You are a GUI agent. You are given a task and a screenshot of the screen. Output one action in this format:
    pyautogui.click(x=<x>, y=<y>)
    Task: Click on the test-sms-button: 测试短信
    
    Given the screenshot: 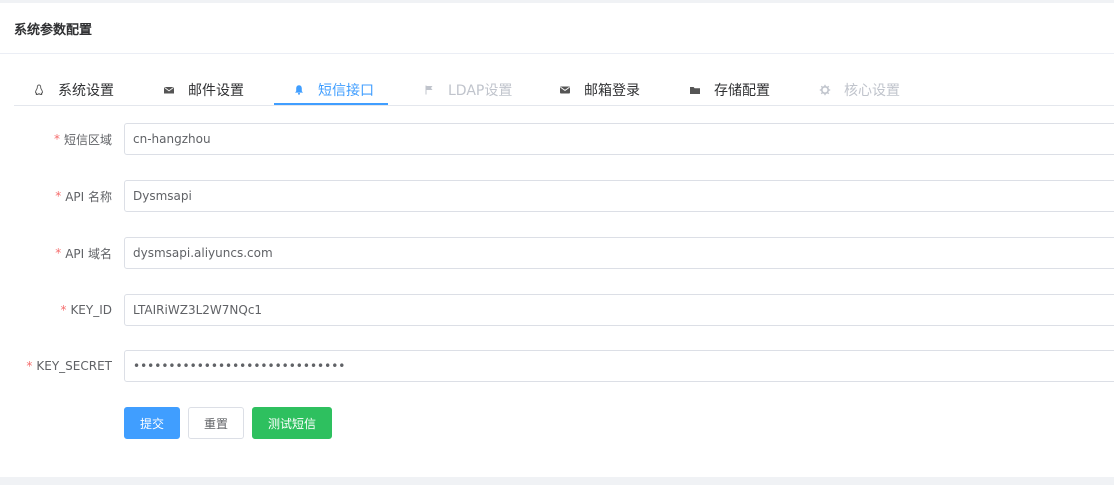 What is the action you would take?
    pyautogui.click(x=292, y=423)
    